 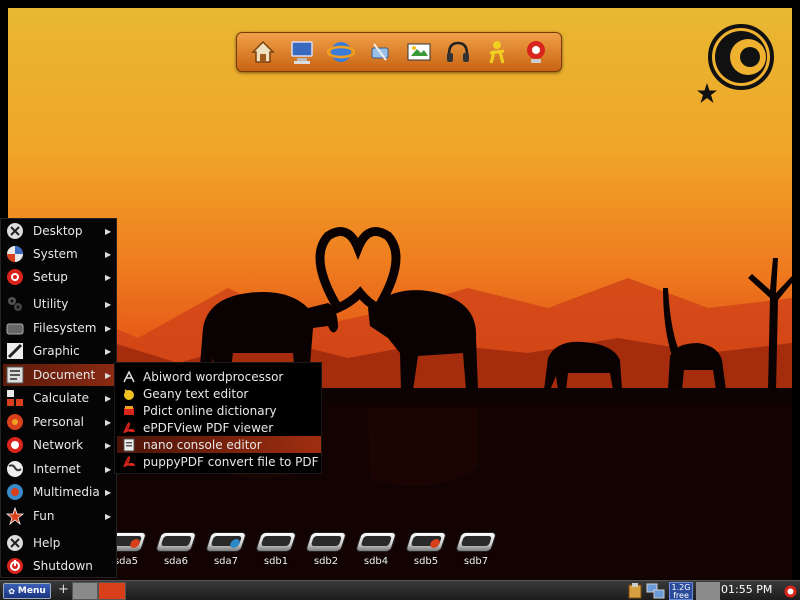 I want to click on browser-icon, so click(x=341, y=52).